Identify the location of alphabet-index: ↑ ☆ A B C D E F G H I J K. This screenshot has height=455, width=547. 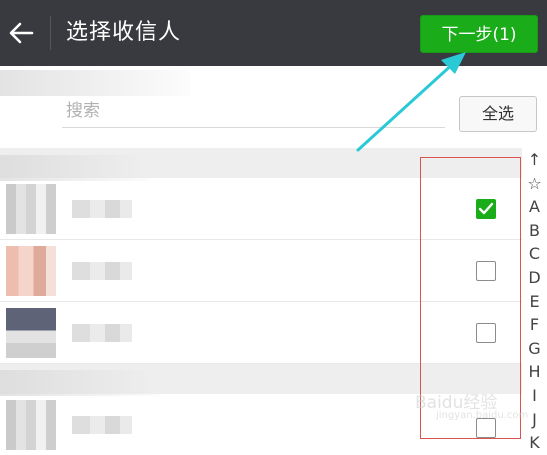
(534, 300).